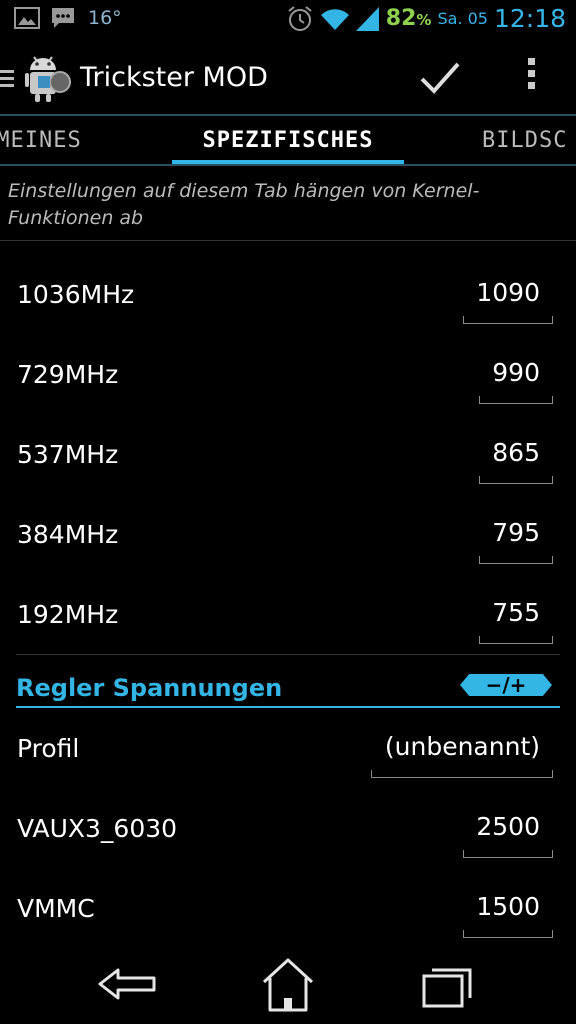 This screenshot has height=1024, width=576. I want to click on tab-bildschirm: BILDSC, so click(524, 140).